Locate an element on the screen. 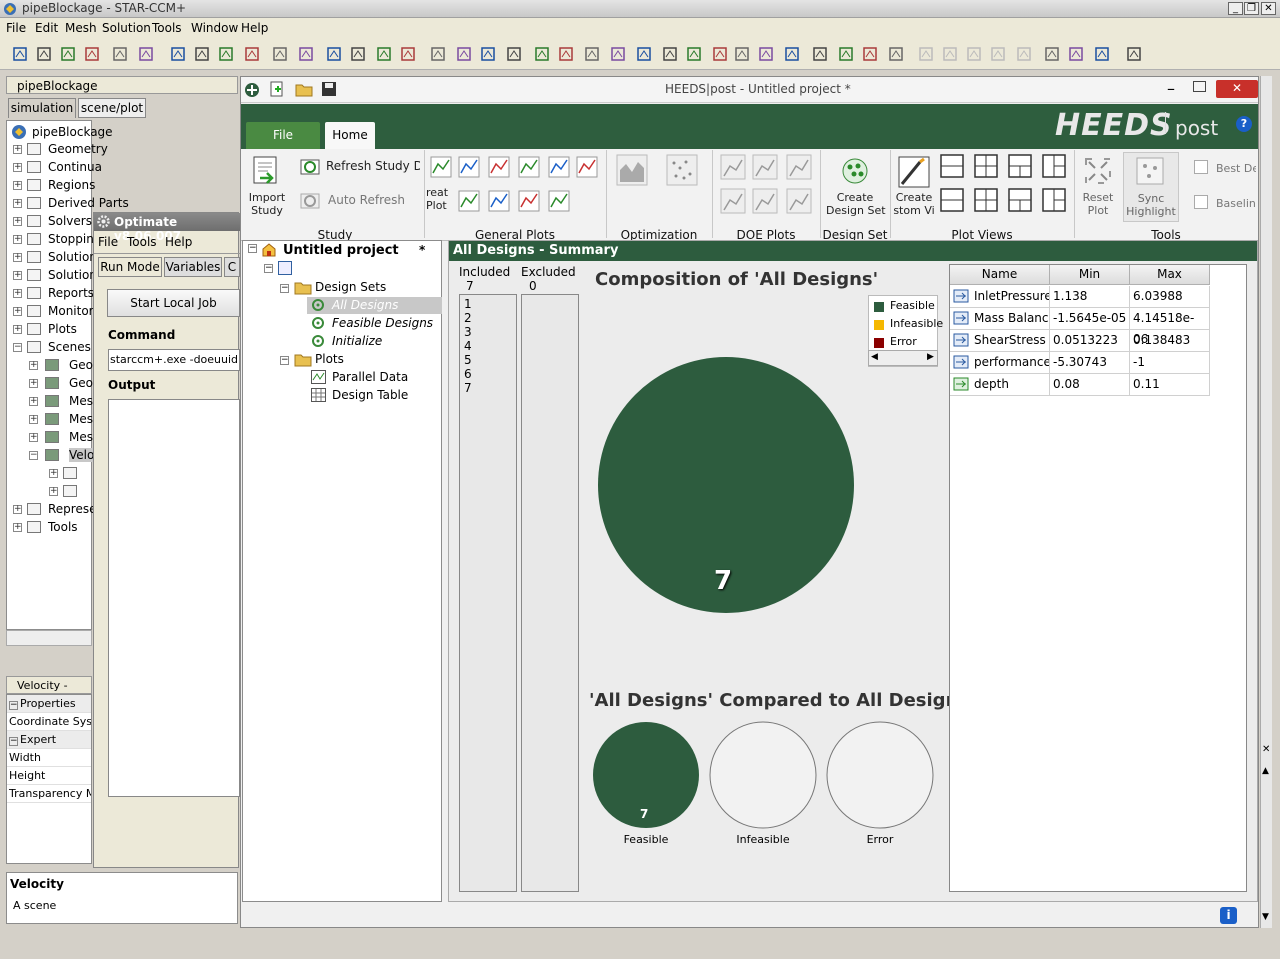  box-icon is located at coordinates (334, 54).